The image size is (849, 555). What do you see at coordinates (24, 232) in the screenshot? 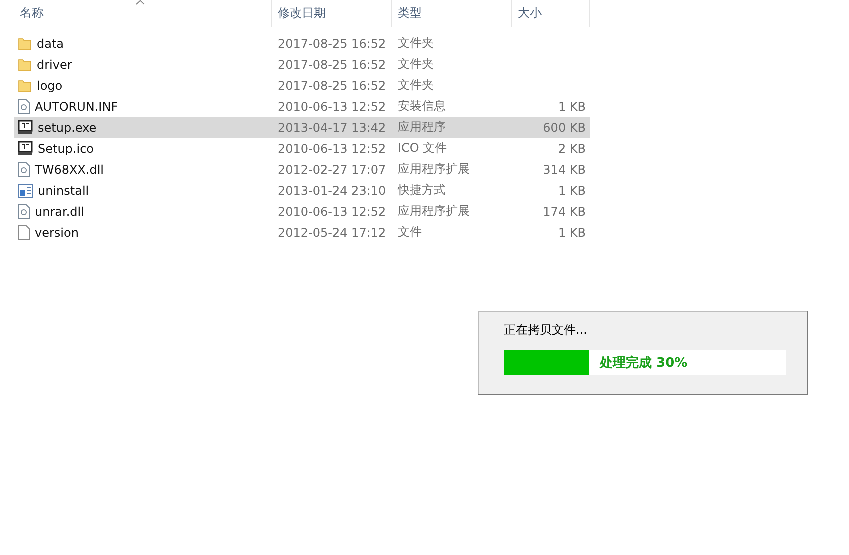
I see `file-icon` at bounding box center [24, 232].